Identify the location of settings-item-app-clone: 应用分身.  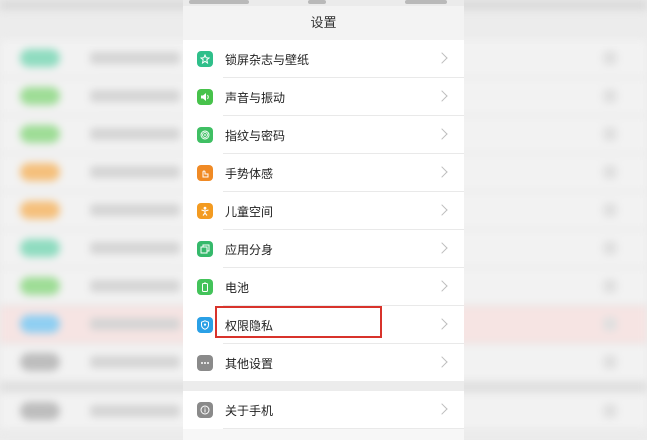
(323, 249).